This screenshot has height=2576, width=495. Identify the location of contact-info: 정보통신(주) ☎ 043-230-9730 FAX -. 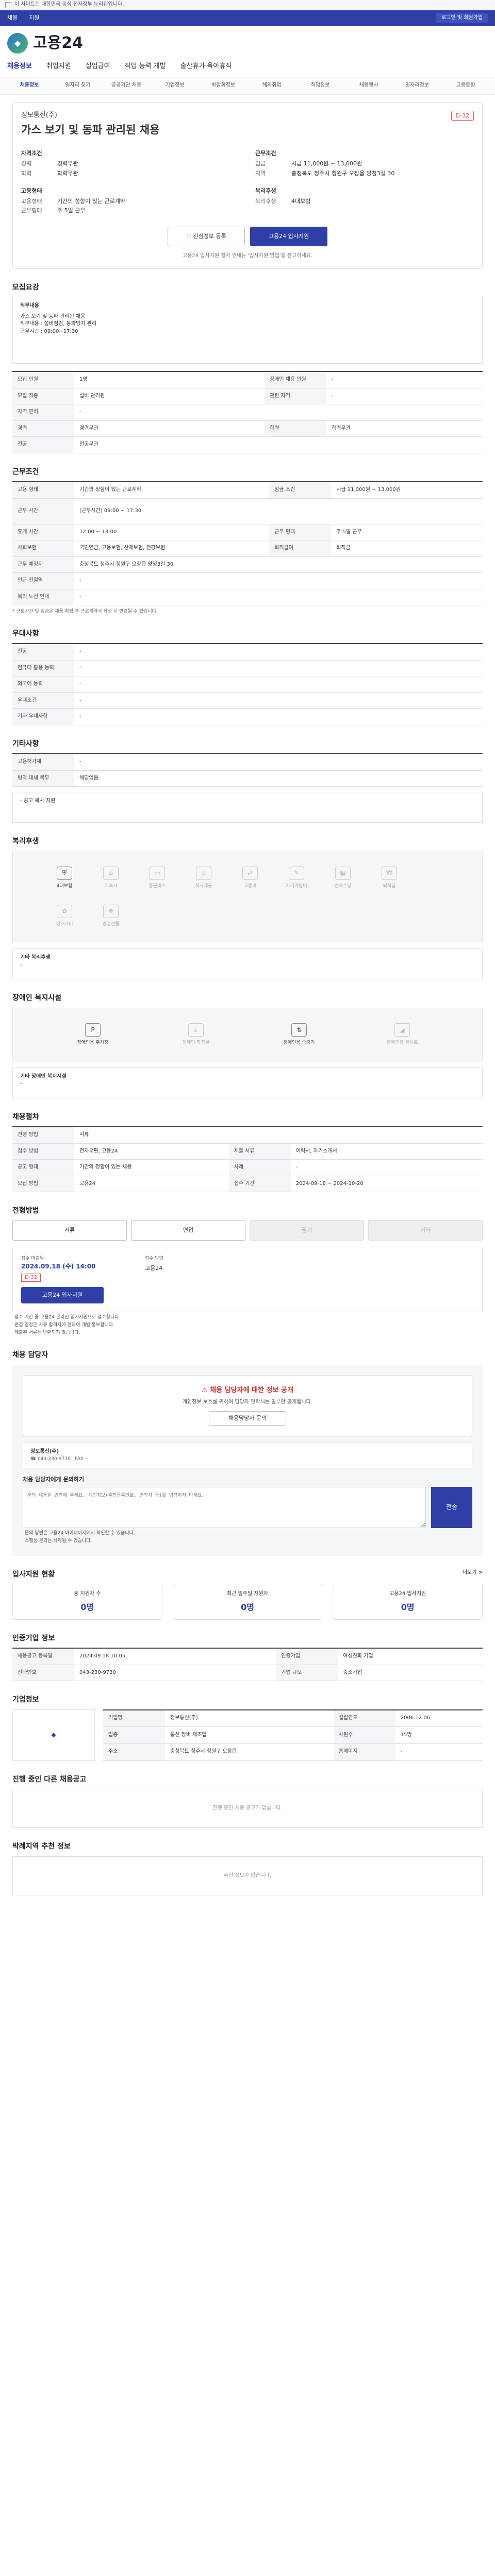
(247, 1455).